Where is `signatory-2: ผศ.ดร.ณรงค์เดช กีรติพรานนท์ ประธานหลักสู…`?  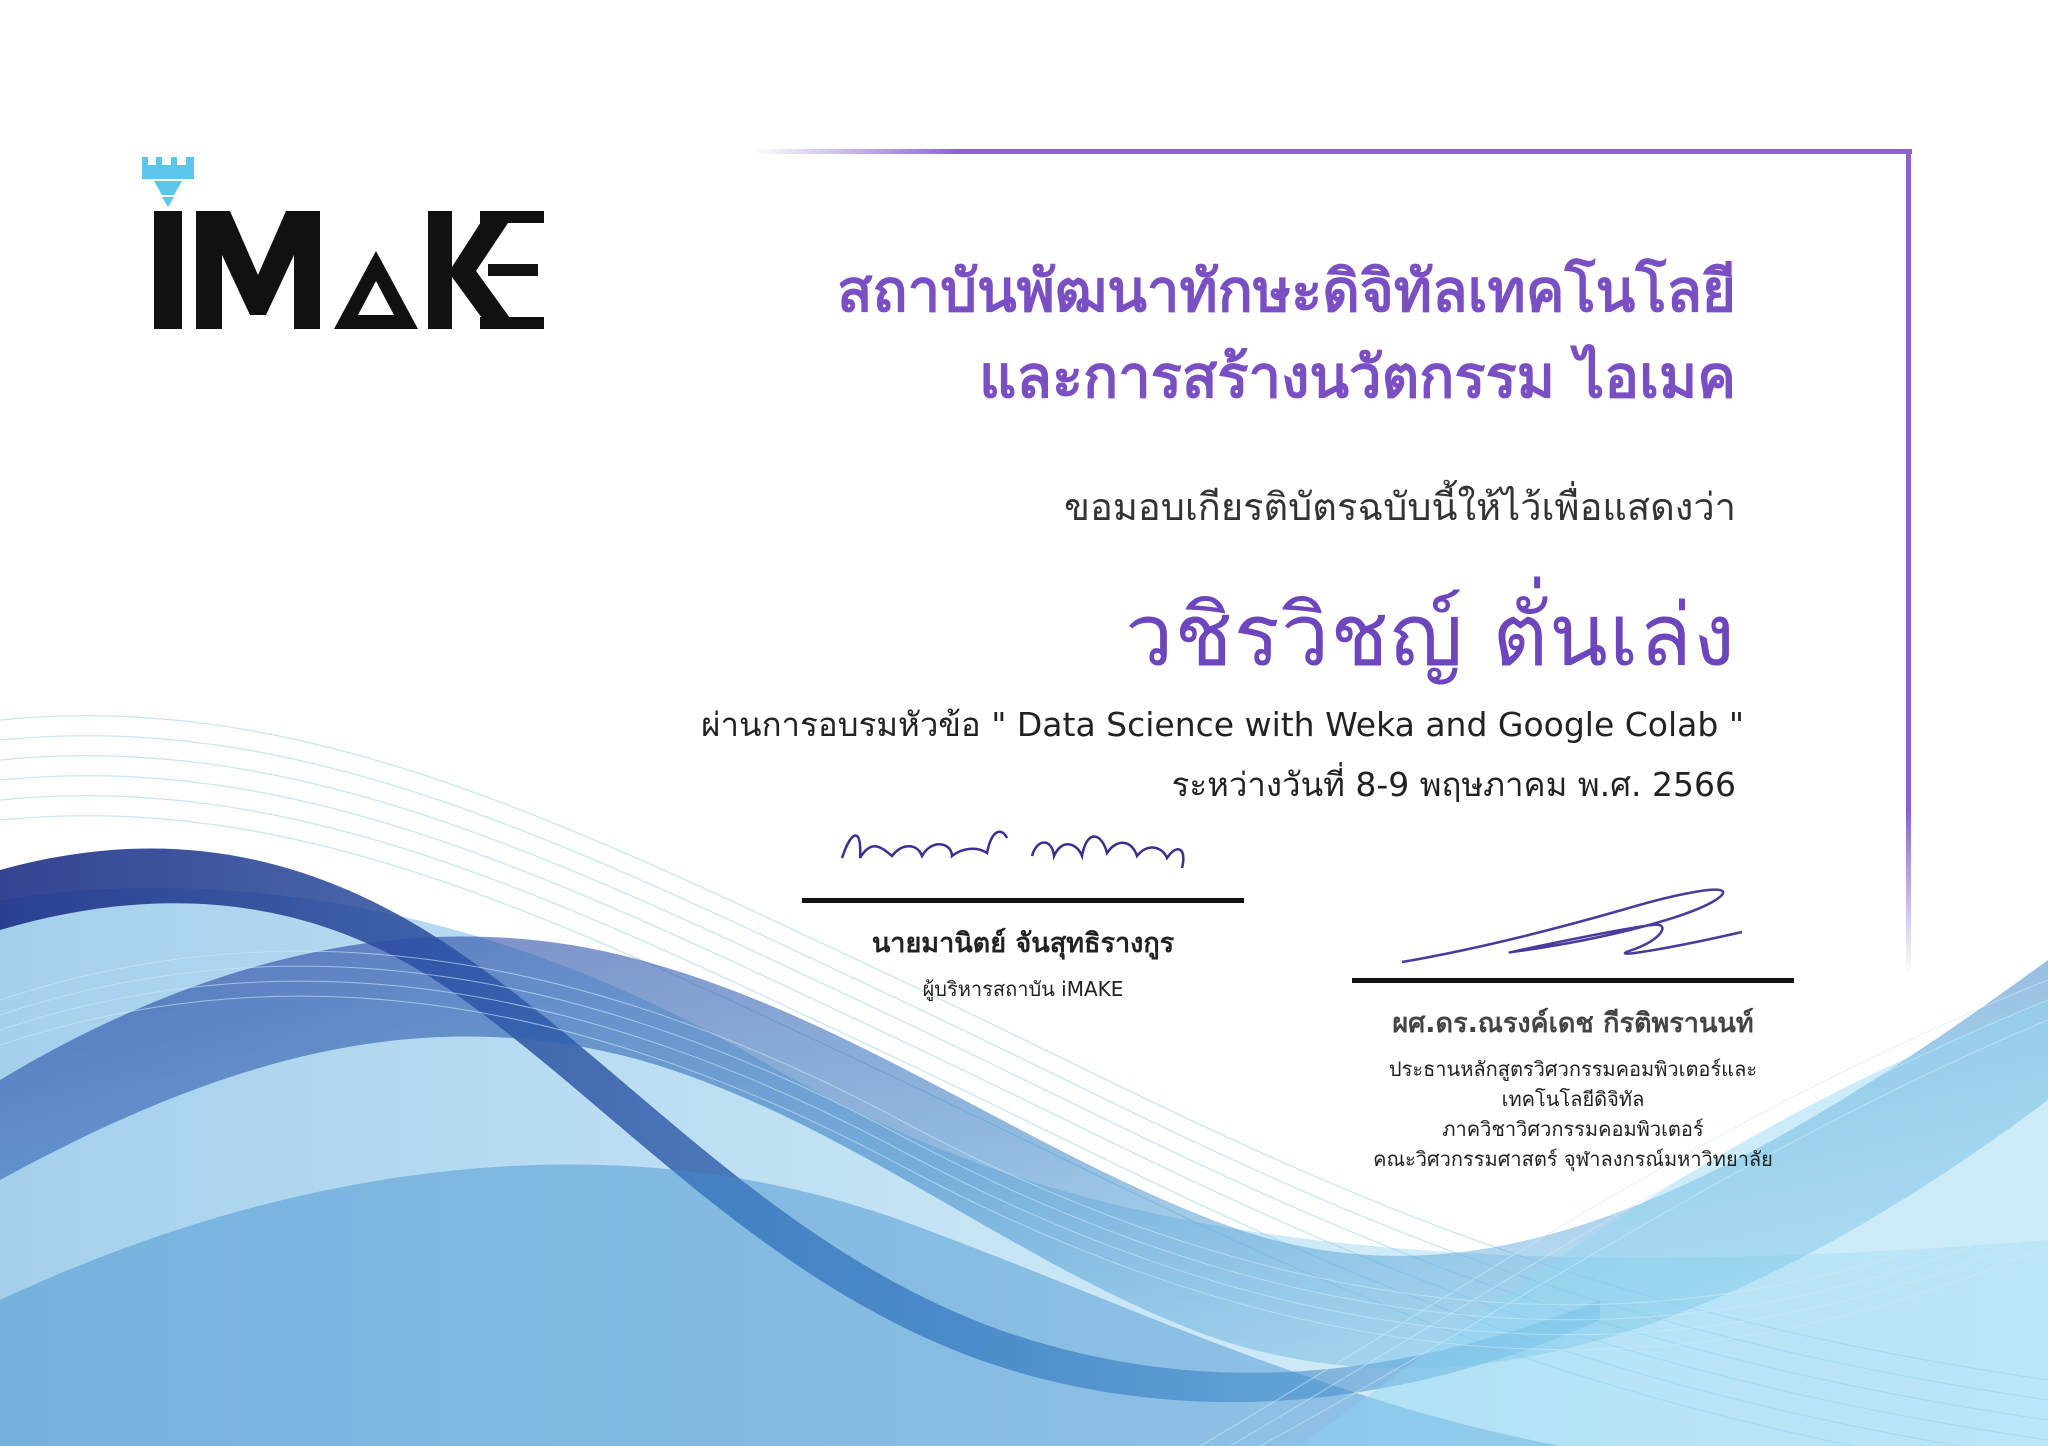
signatory-2: ผศ.ดร.ณรงค์เดช กีรติพรานนท์ ประธานหลักสู… is located at coordinates (1573, 1027).